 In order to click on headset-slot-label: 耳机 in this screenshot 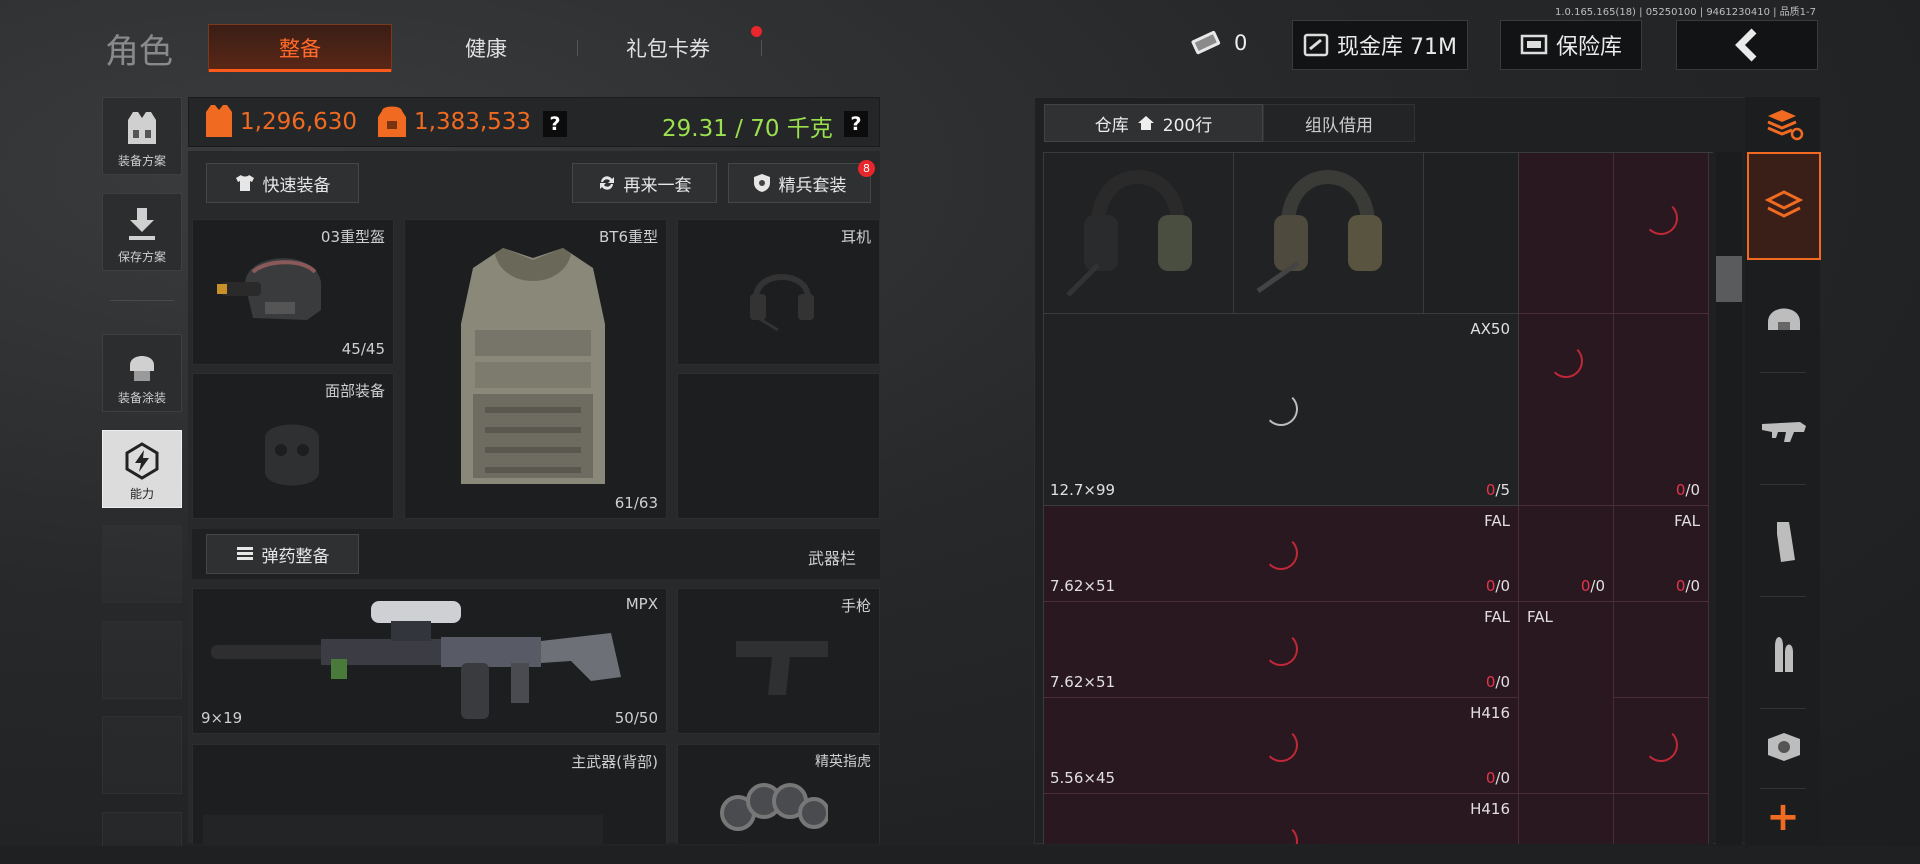, I will do `click(855, 237)`.